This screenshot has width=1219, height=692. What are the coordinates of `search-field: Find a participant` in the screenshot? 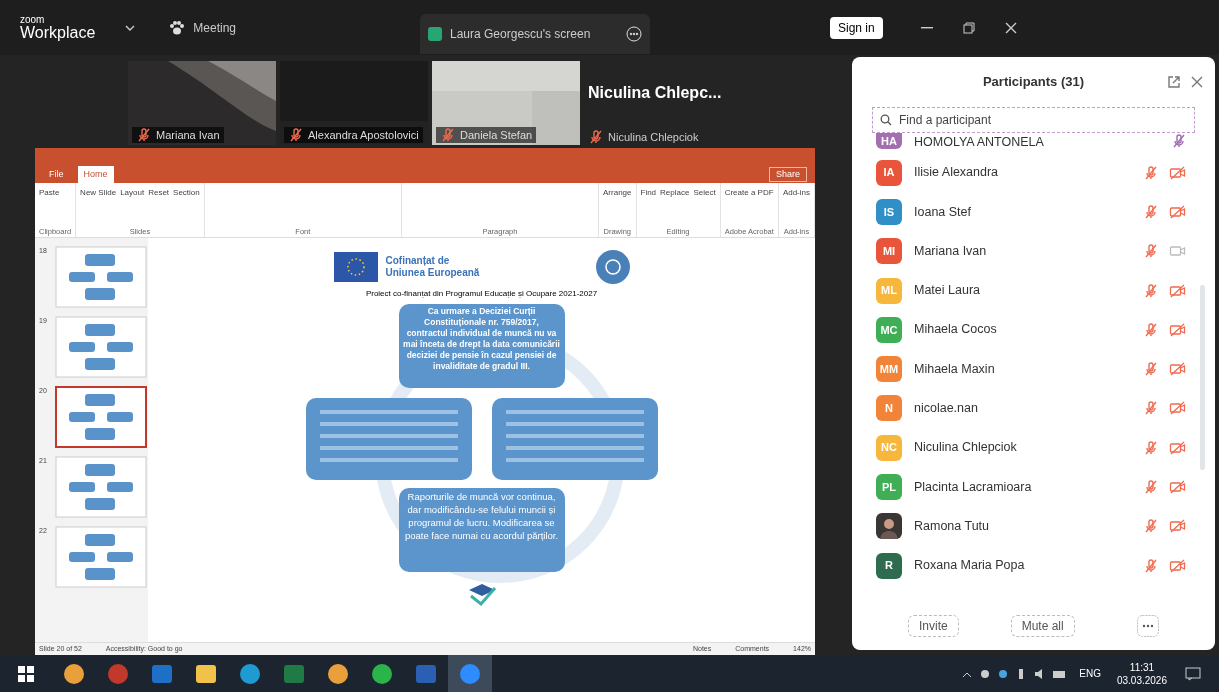 It's located at (1033, 120).